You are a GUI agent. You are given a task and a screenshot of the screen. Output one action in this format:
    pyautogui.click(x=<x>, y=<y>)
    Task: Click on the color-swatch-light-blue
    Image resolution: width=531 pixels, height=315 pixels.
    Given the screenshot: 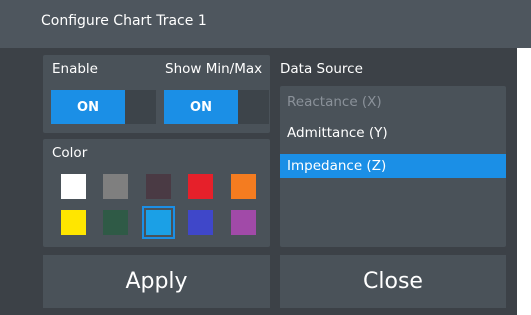 What is the action you would take?
    pyautogui.click(x=158, y=222)
    